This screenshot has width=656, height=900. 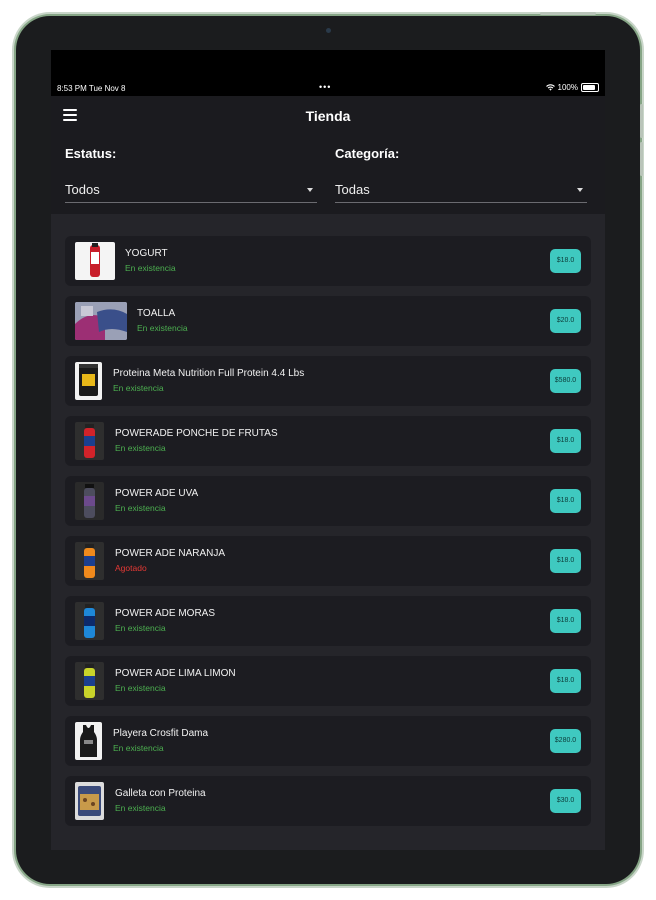 I want to click on app-bar: Tienda, so click(x=328, y=116).